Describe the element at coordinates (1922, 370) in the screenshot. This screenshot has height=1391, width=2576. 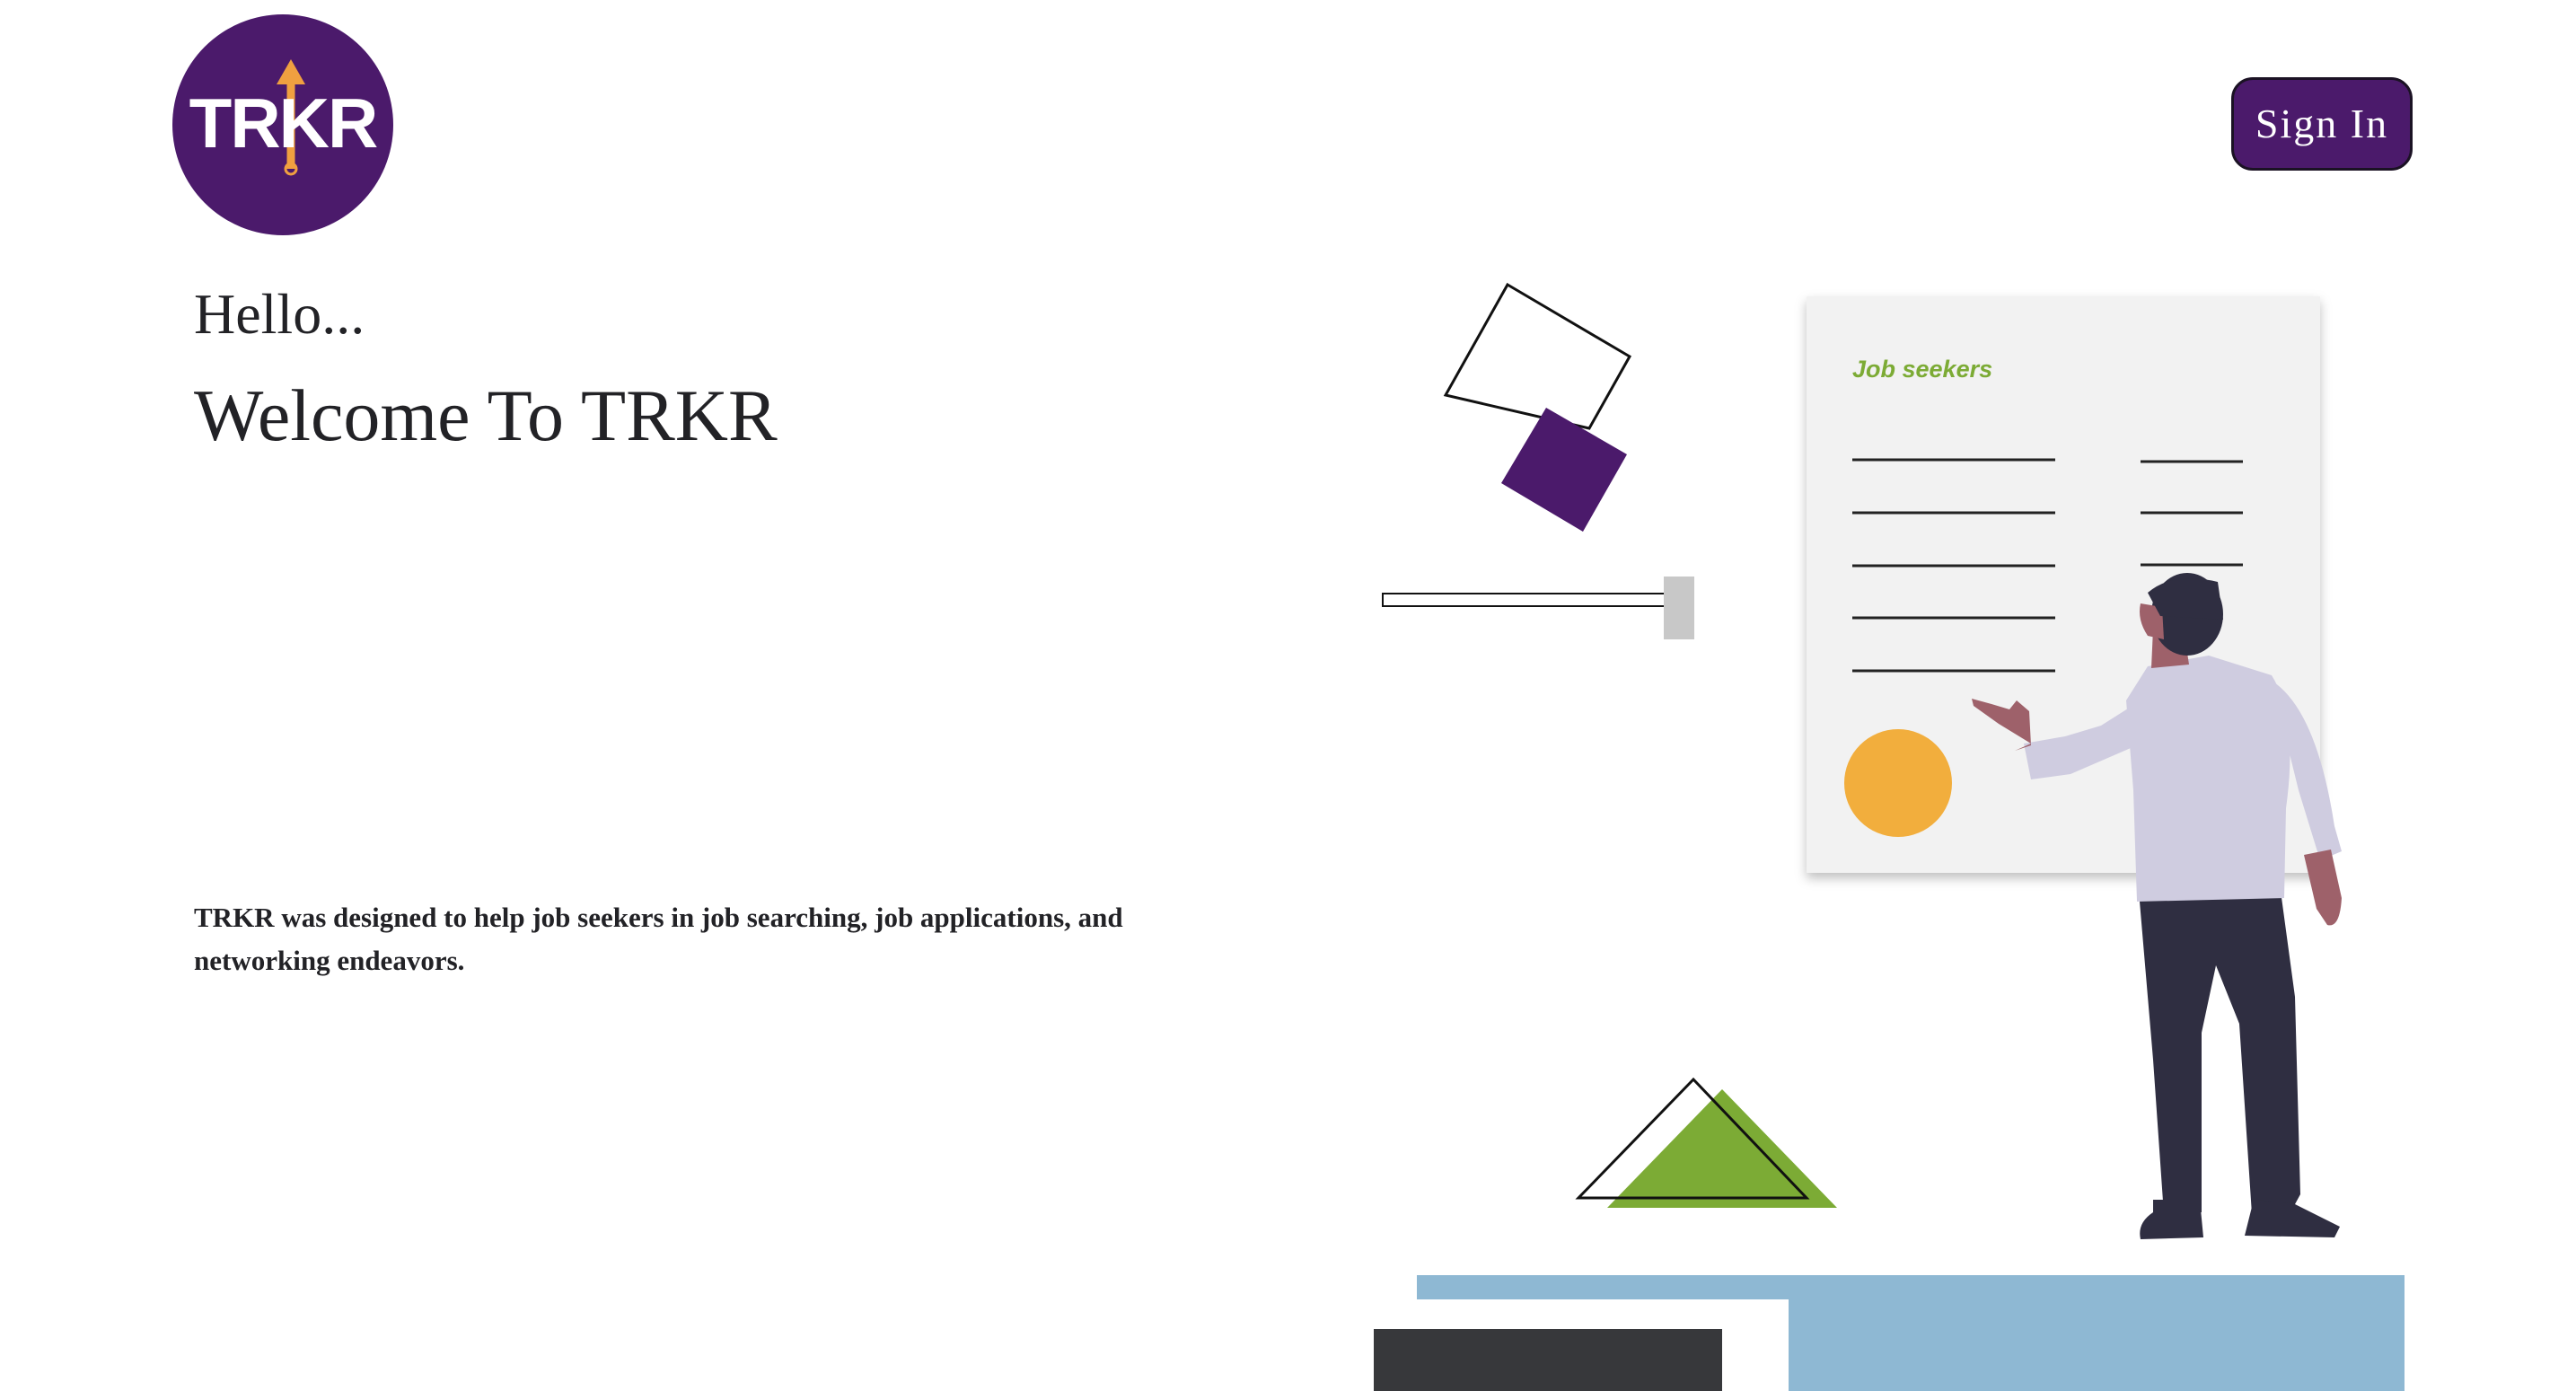
I see `board-label: Job seekers` at that location.